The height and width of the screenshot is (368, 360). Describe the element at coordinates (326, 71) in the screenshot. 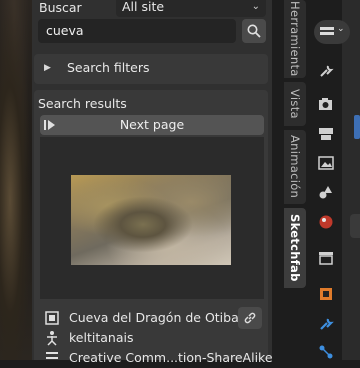

I see `tool-icon` at that location.